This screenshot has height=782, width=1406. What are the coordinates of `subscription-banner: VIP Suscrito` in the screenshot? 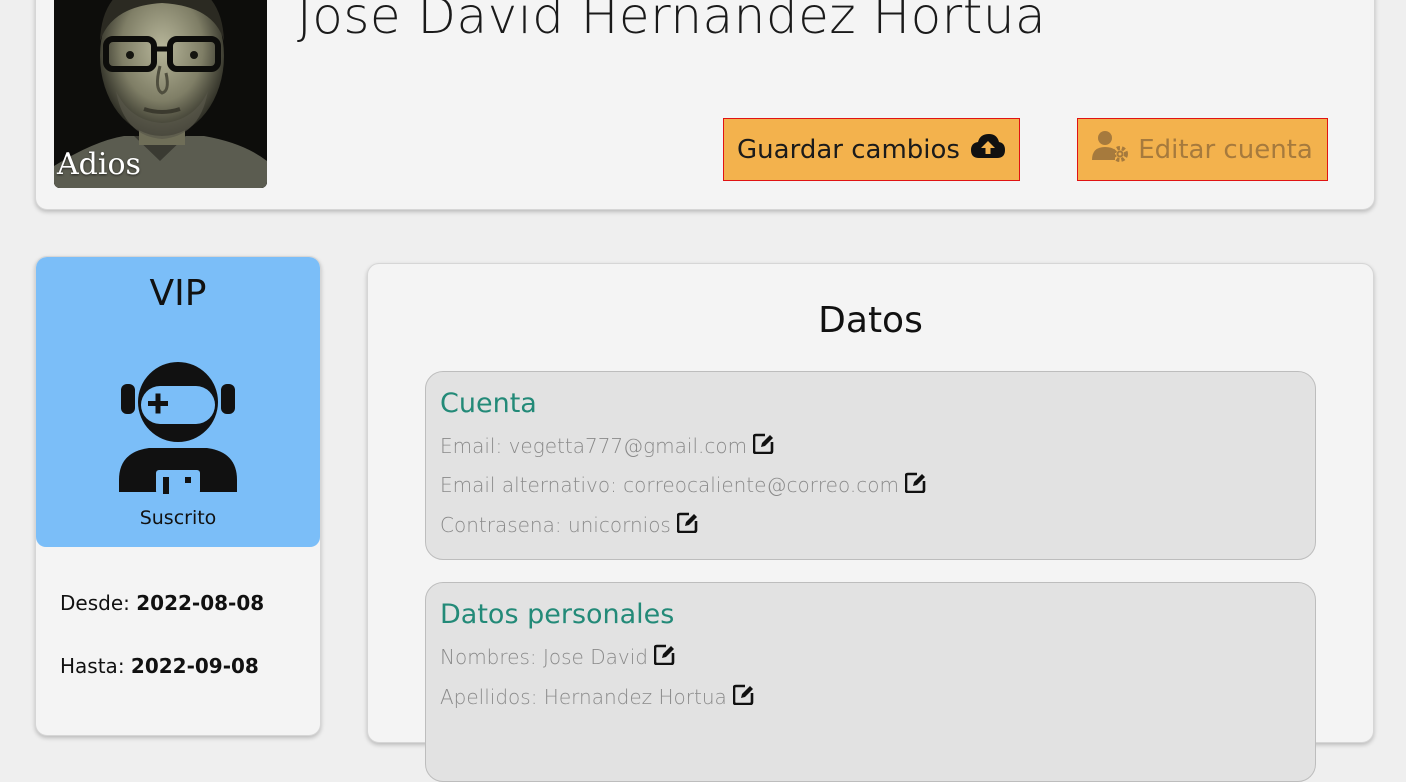 It's located at (178, 402).